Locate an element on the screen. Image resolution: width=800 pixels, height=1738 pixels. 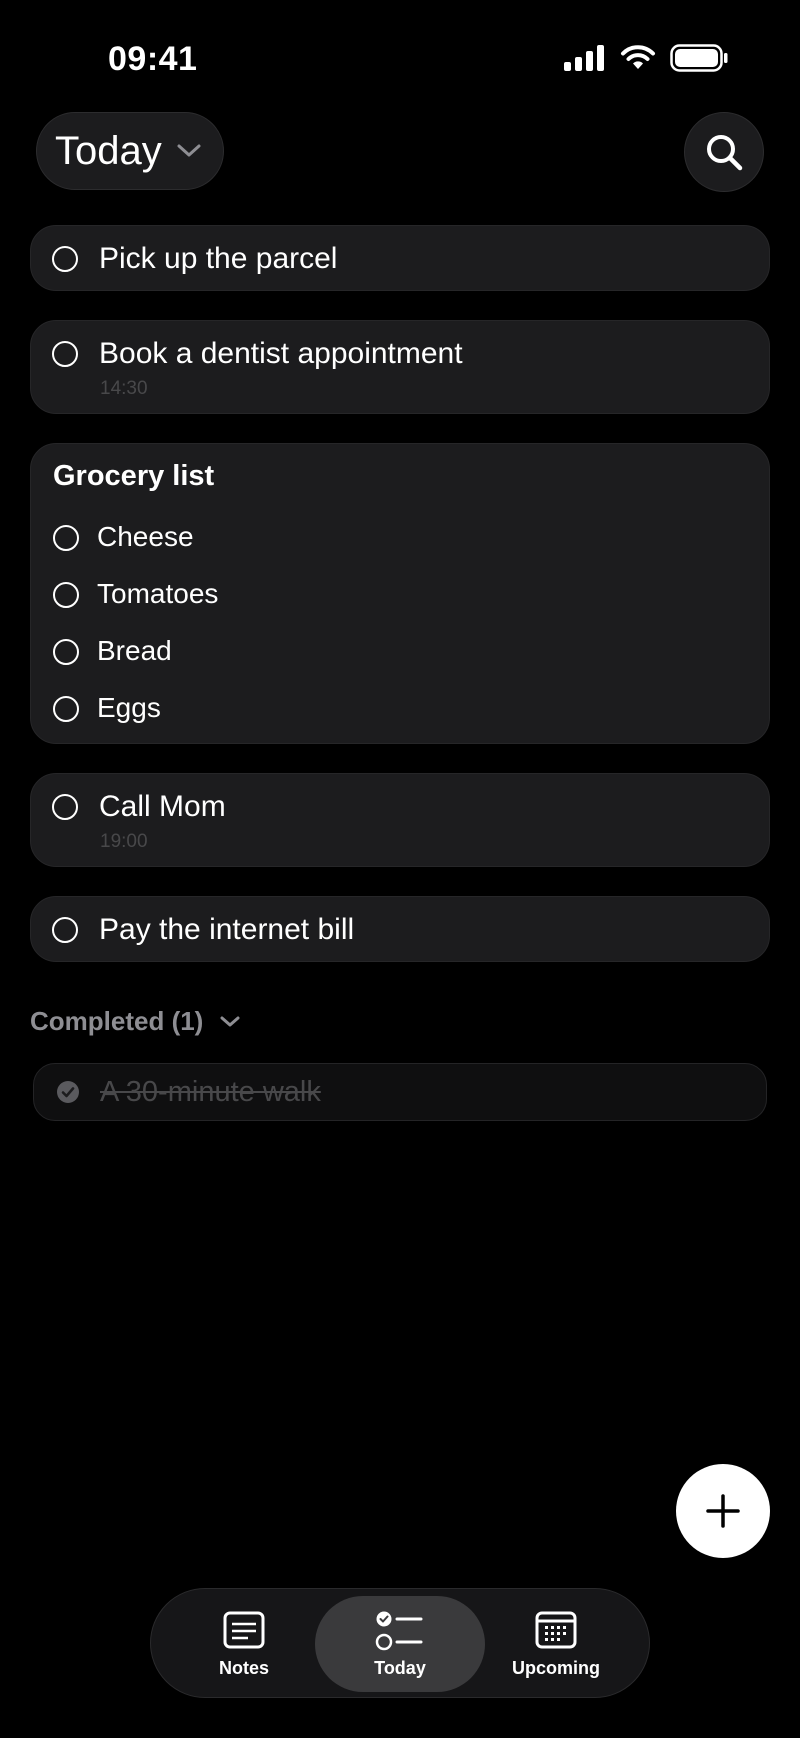
list-item: Eggs is located at coordinates (400, 709).